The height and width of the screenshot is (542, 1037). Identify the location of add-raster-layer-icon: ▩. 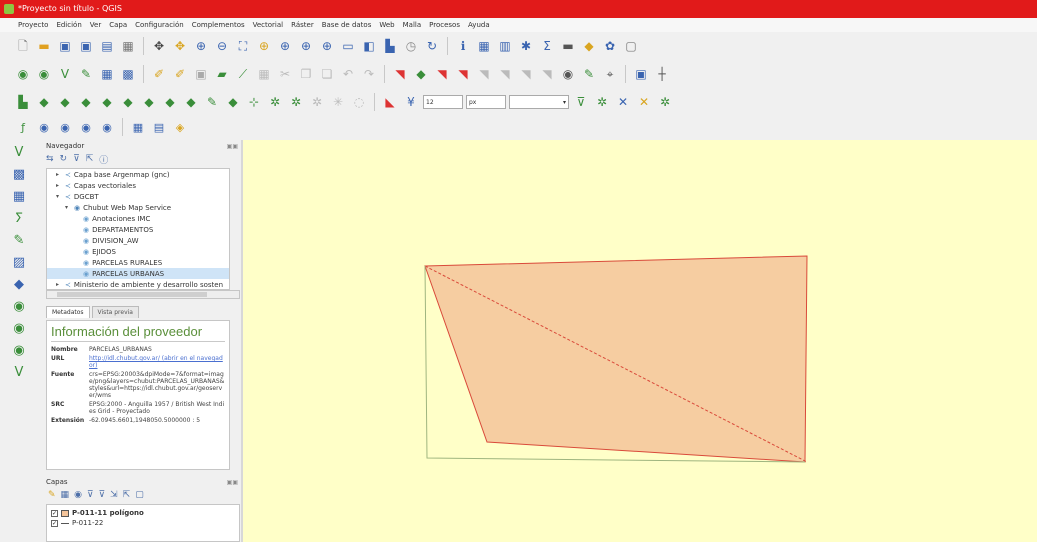
(19, 174).